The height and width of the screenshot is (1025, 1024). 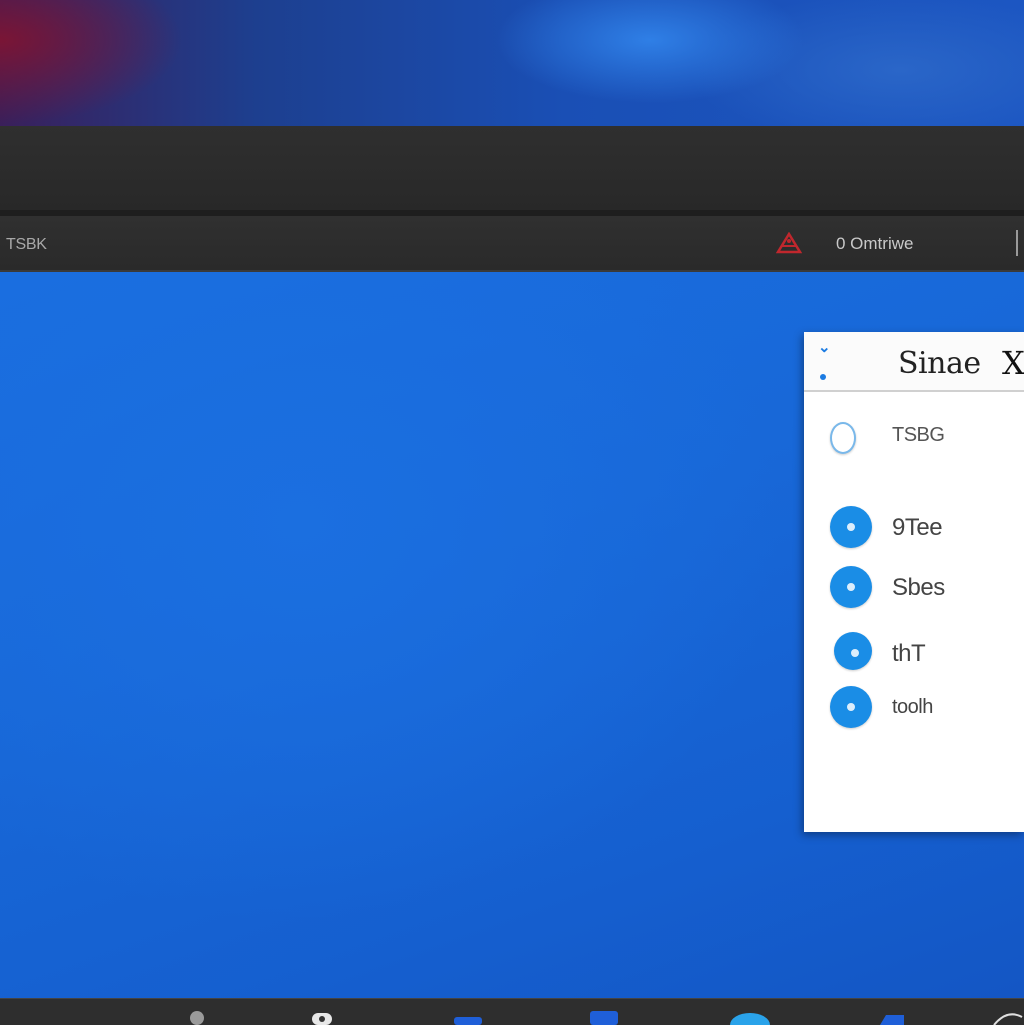 I want to click on panel-item: toolh, so click(x=914, y=709).